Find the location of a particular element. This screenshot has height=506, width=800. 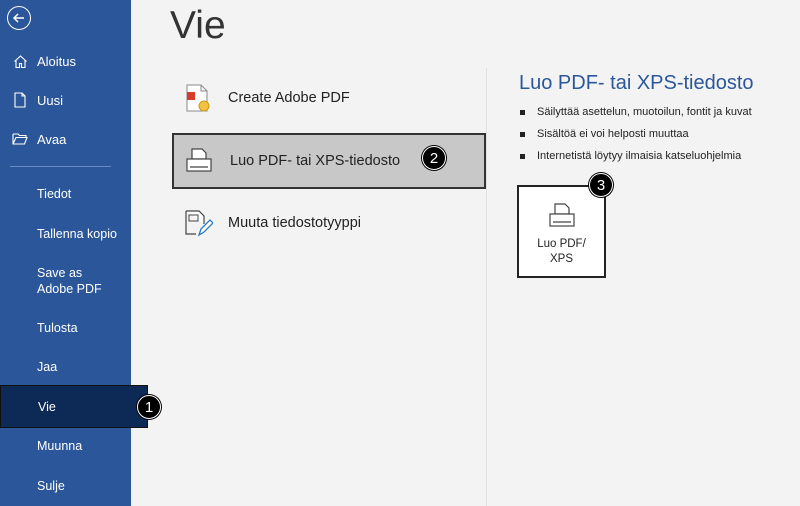

back-button is located at coordinates (19, 18).